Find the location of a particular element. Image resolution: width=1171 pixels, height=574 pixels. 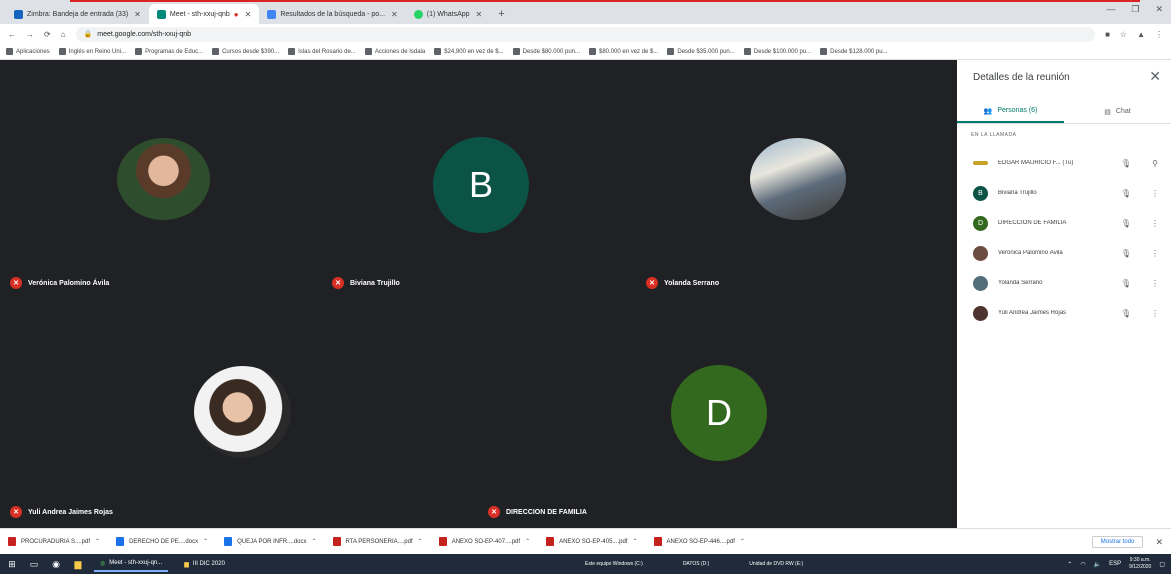

avatar is located at coordinates (980, 283).